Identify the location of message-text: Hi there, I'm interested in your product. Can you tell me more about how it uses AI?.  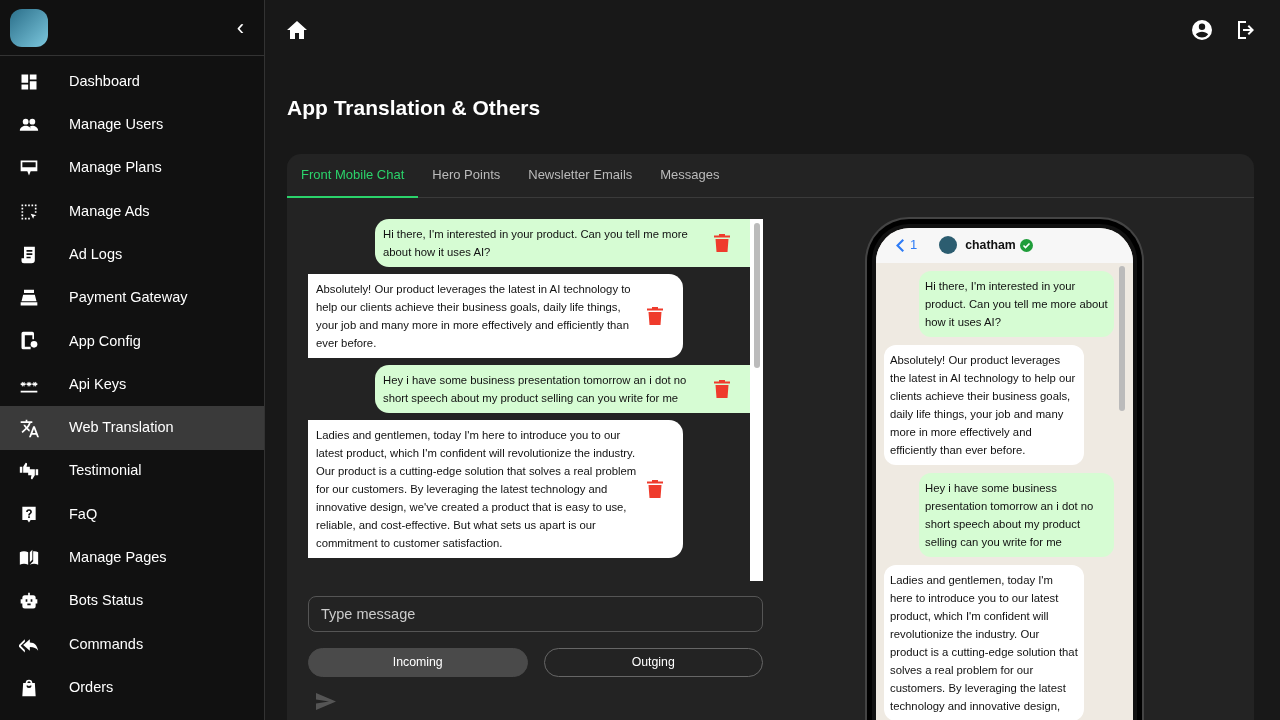
(536, 243).